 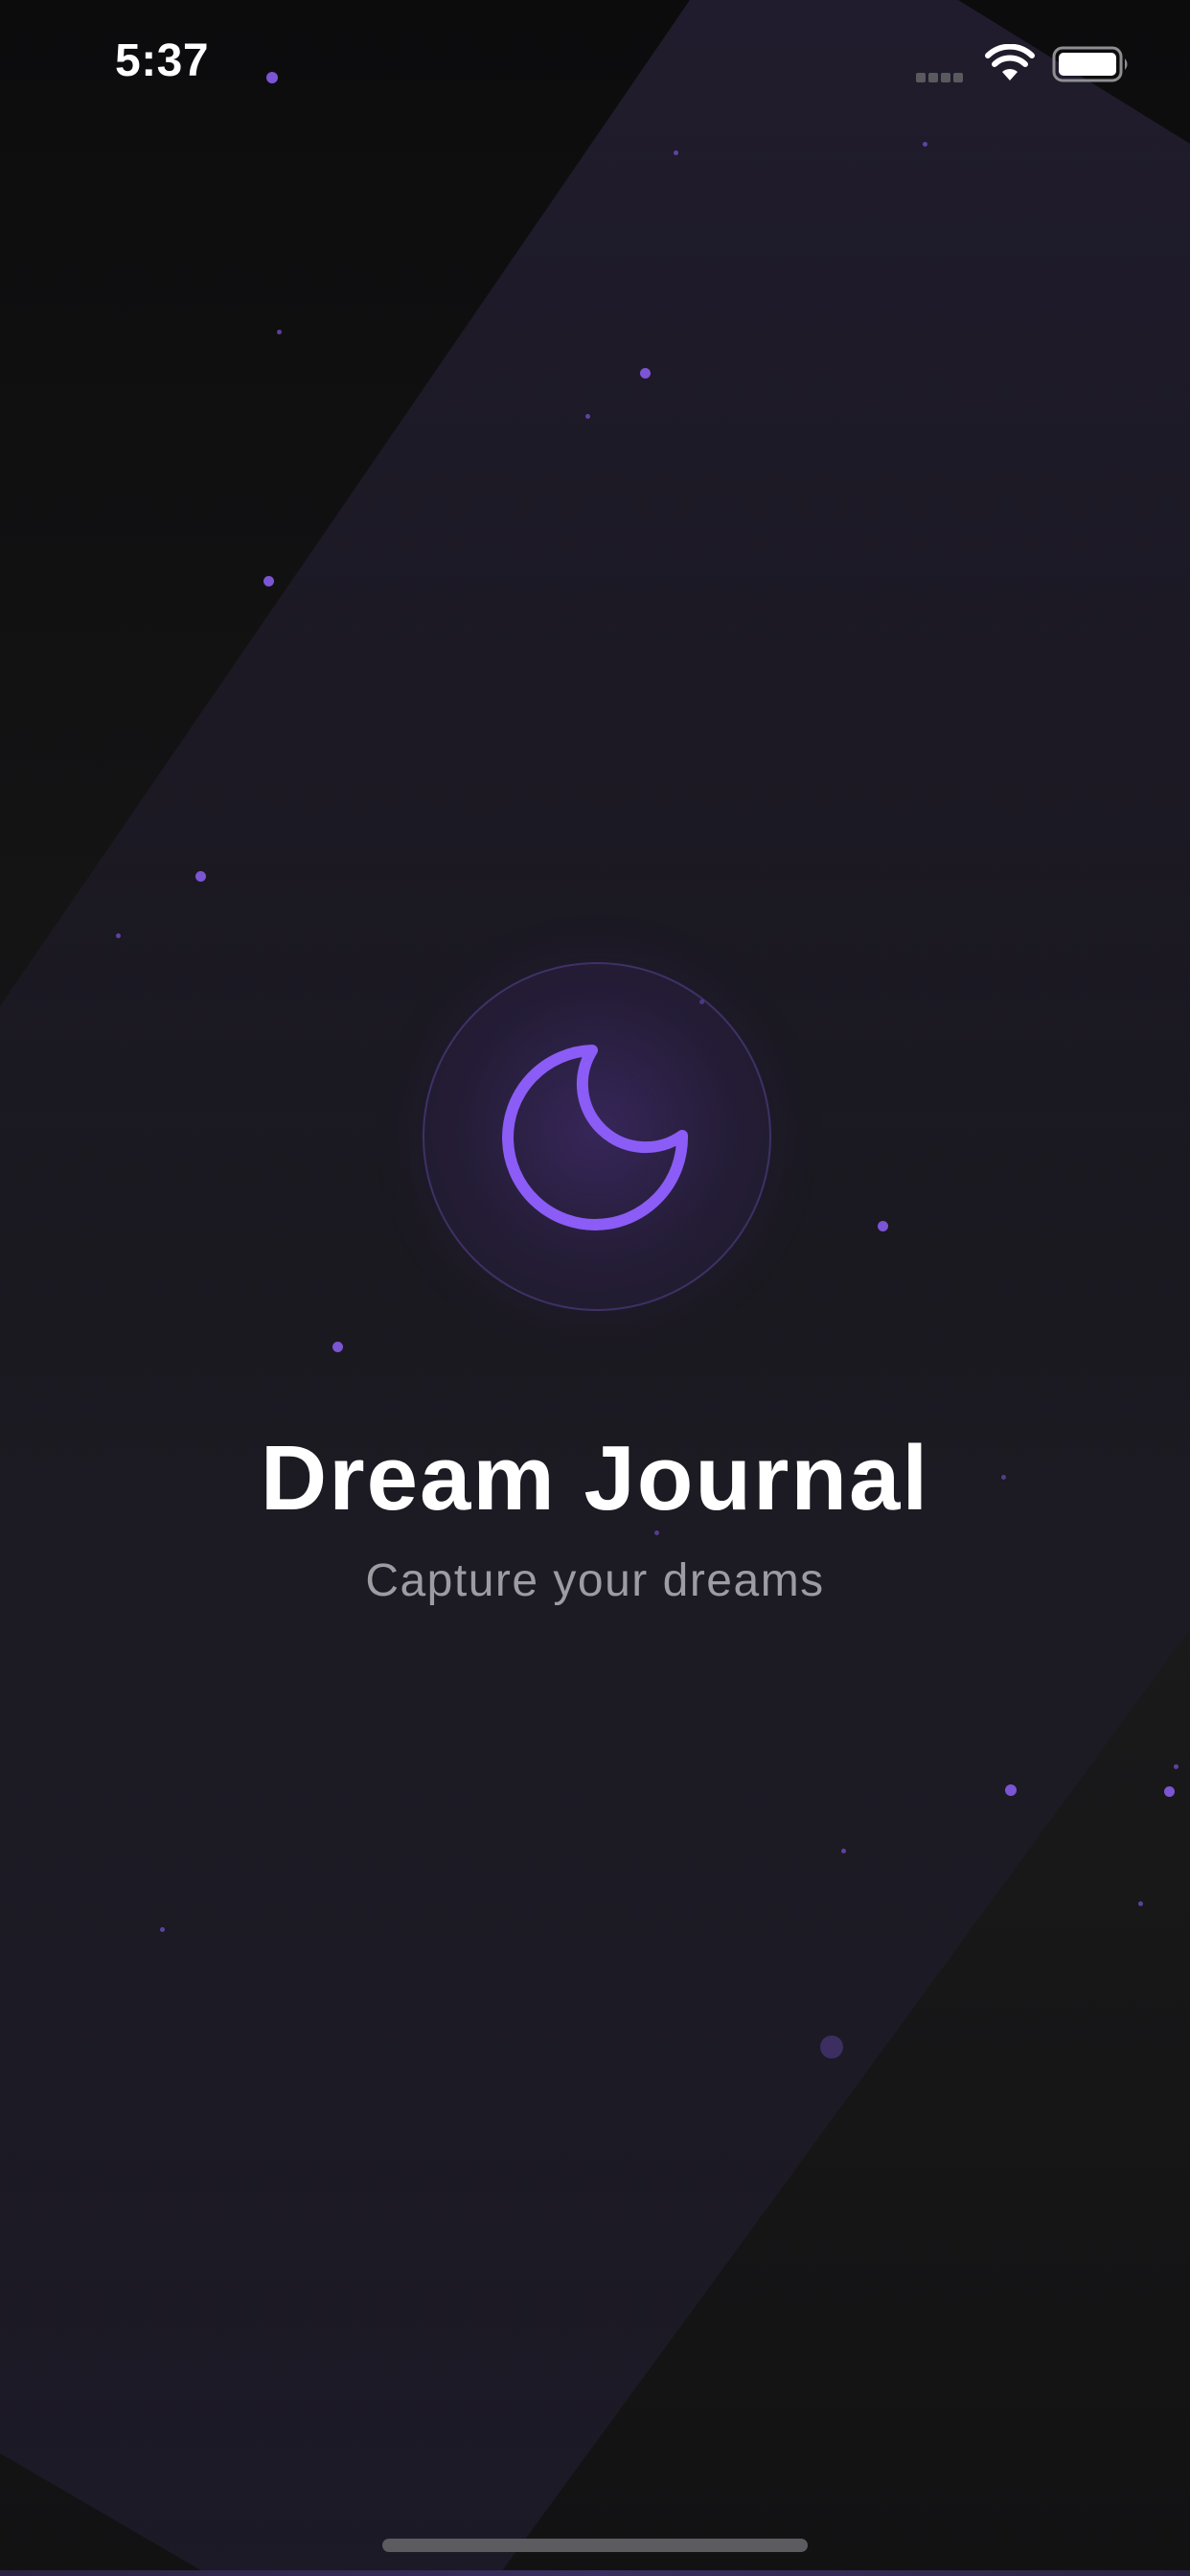 What do you see at coordinates (595, 1137) in the screenshot?
I see `moon-icon` at bounding box center [595, 1137].